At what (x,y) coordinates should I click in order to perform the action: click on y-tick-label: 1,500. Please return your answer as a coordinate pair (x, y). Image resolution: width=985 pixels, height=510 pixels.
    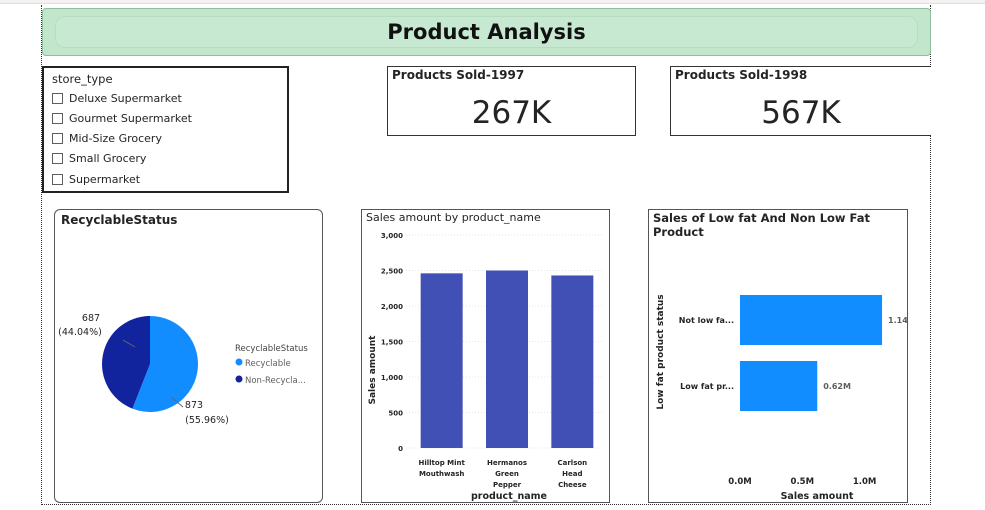
    Looking at the image, I should click on (392, 343).